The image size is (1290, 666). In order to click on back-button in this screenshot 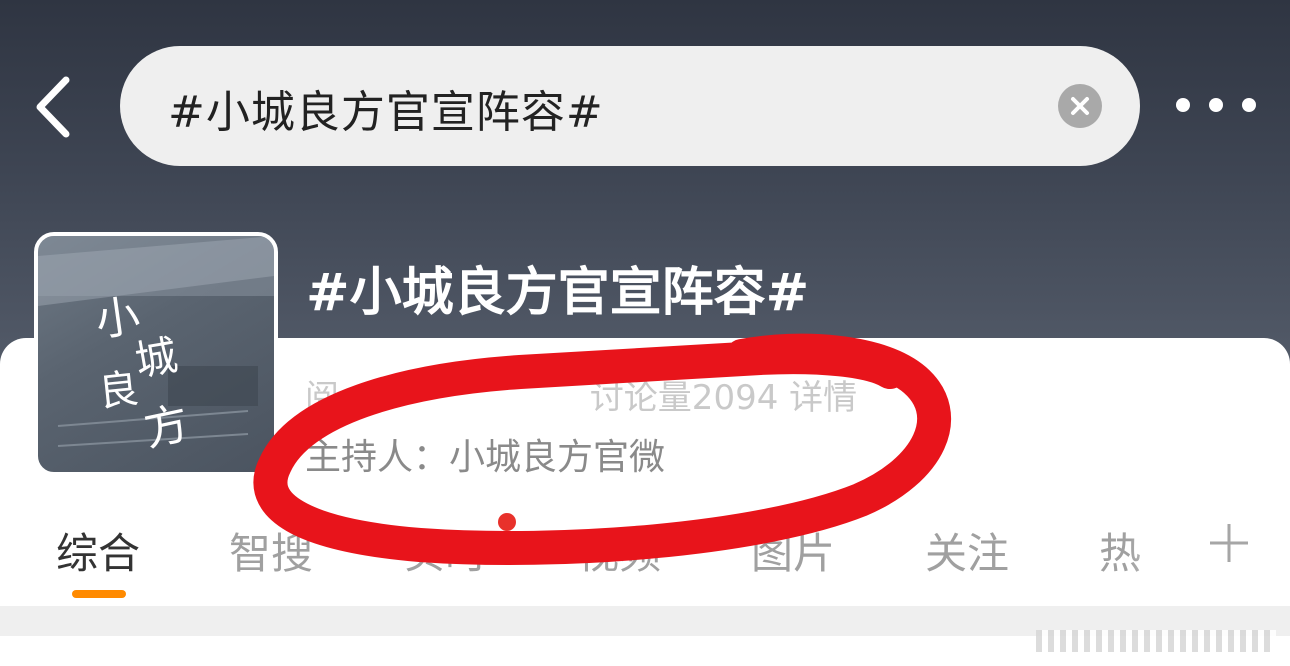, I will do `click(56, 107)`.